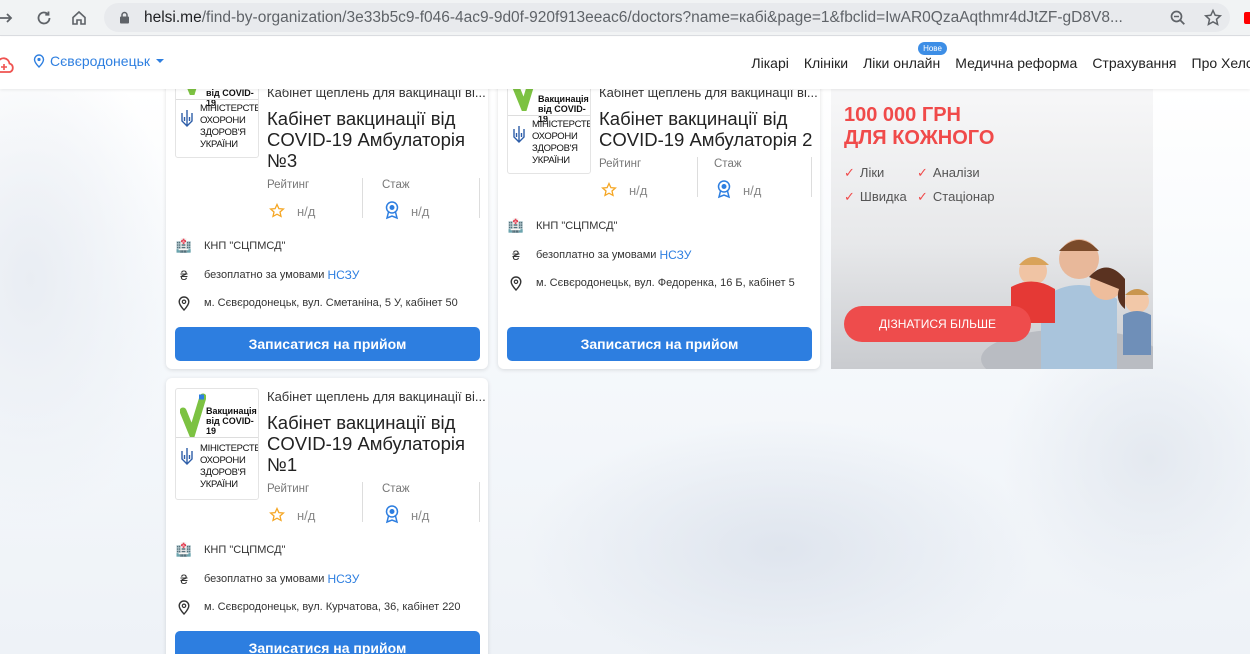  What do you see at coordinates (1067, 304) in the screenshot?
I see `family-photo-icon` at bounding box center [1067, 304].